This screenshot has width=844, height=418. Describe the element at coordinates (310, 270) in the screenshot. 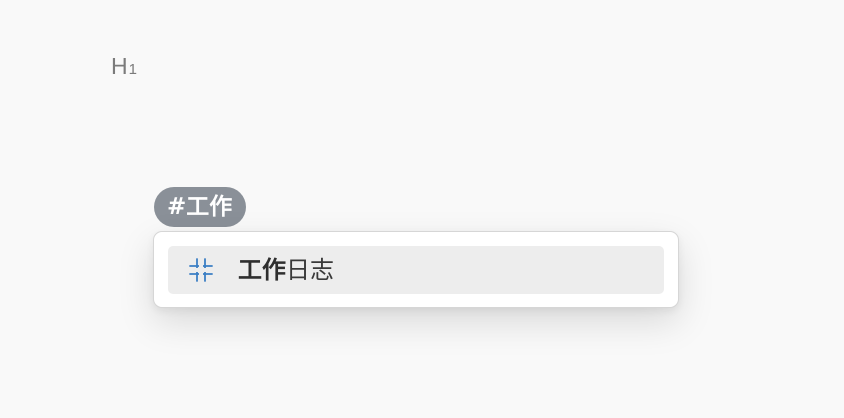

I see `suggestion-rest-text: 日志` at that location.